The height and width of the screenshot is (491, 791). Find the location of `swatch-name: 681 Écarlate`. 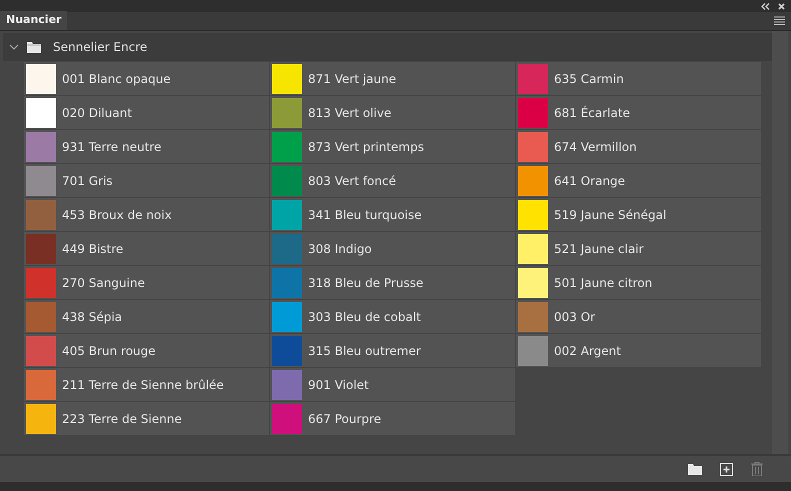

swatch-name: 681 Écarlate is located at coordinates (592, 113).